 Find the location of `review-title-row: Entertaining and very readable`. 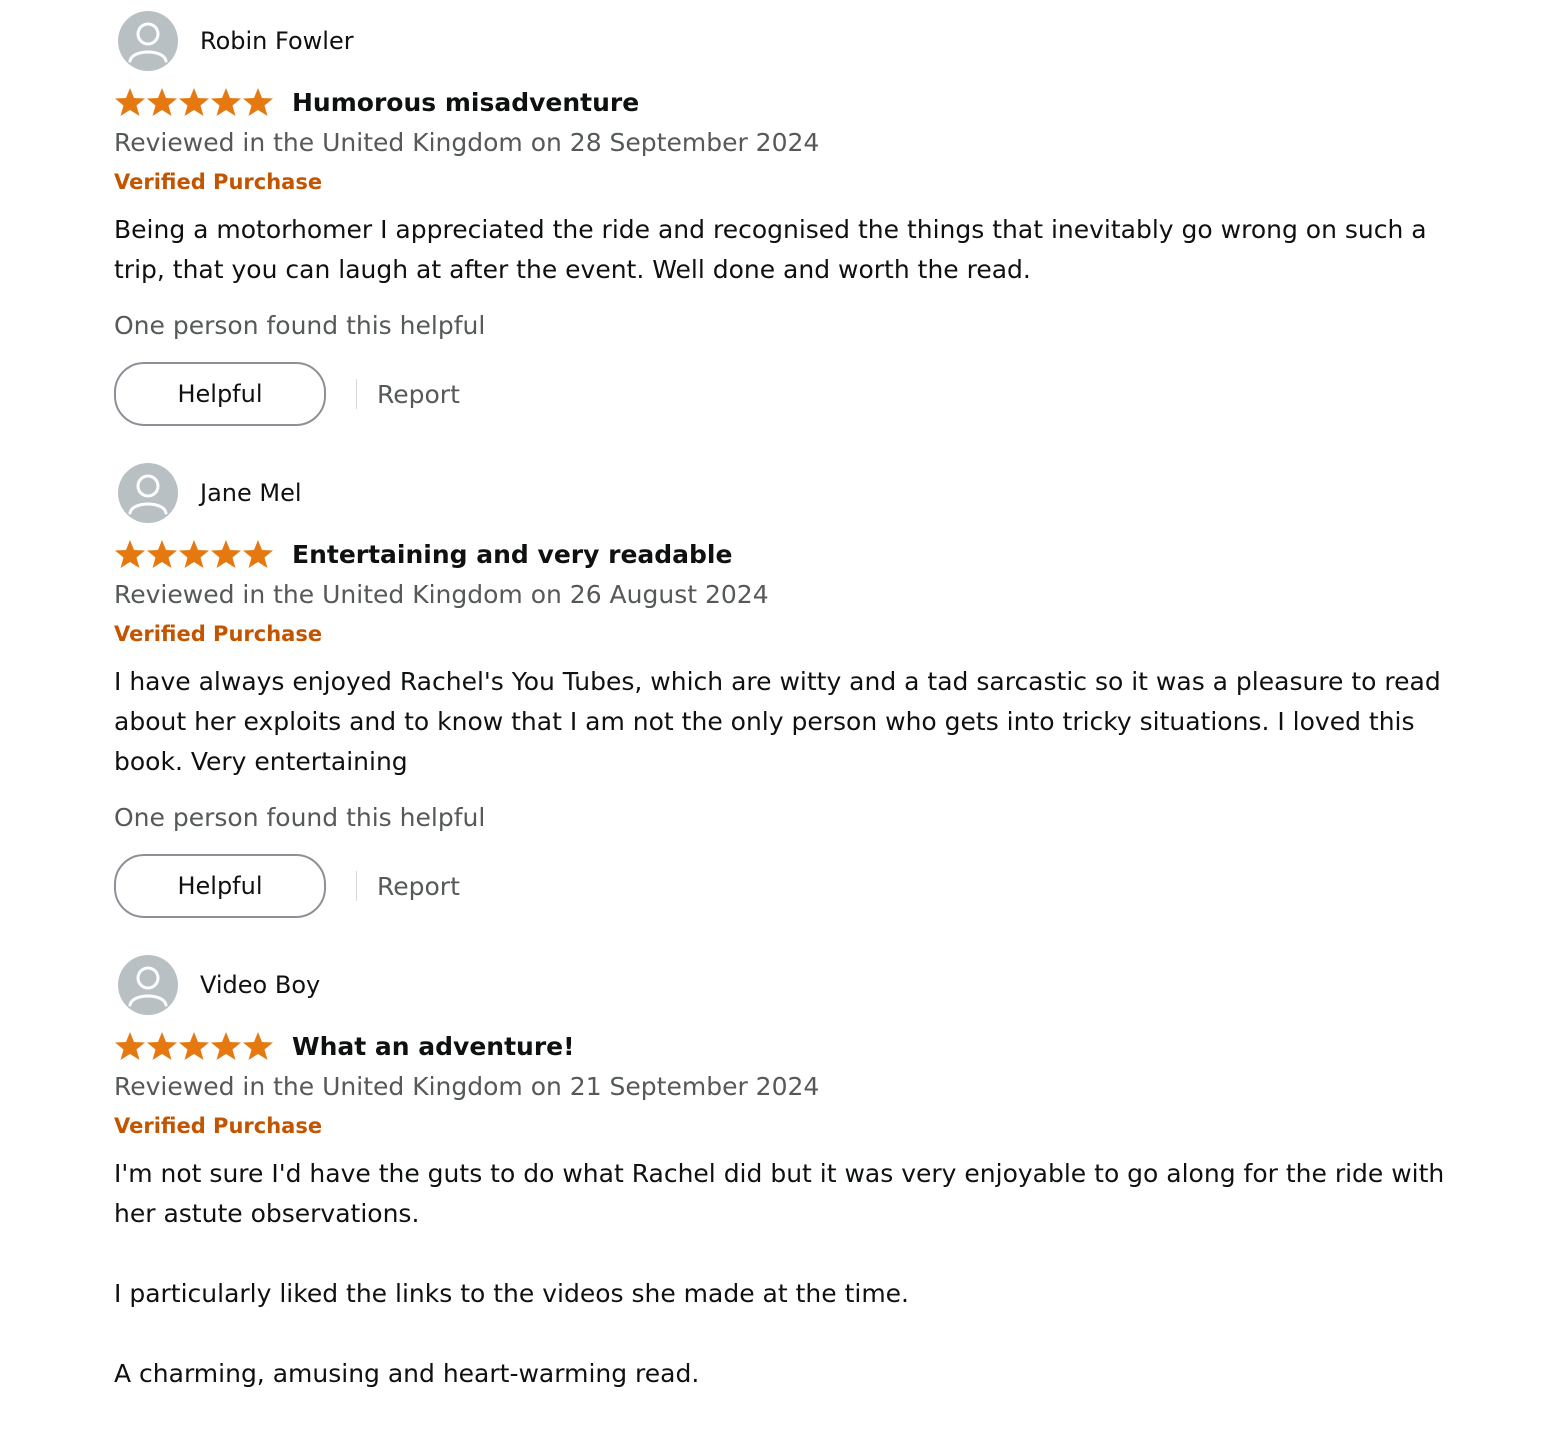

review-title-row: Entertaining and very readable is located at coordinates (814, 554).